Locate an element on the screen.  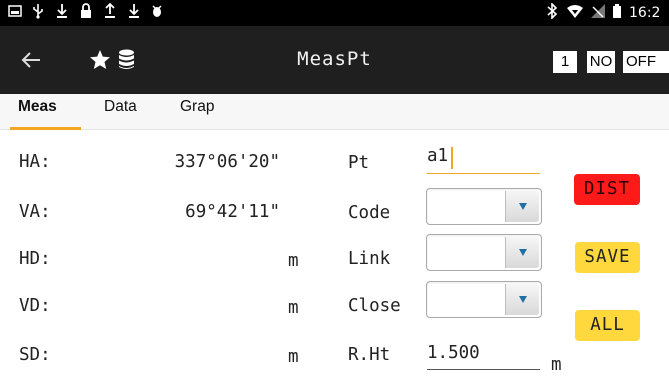
vd-unit: m is located at coordinates (293, 308).